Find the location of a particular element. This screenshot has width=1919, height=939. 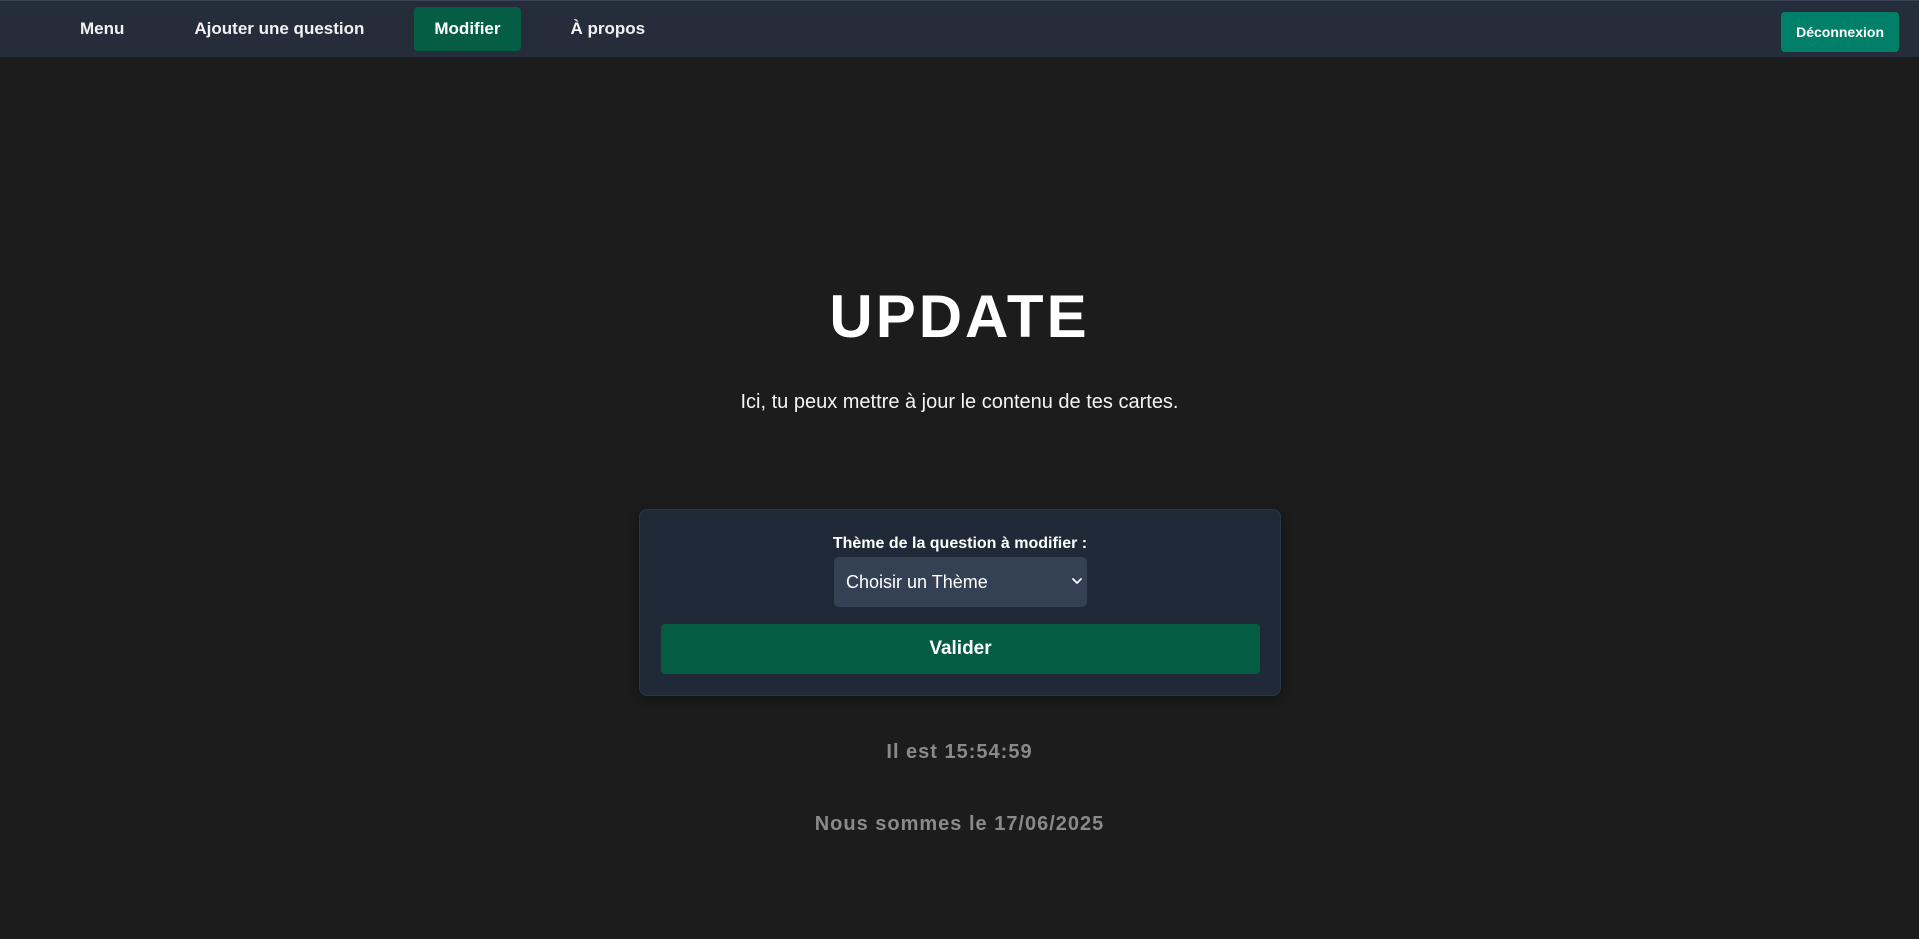

nav-item-menu: Menu is located at coordinates (102, 29).